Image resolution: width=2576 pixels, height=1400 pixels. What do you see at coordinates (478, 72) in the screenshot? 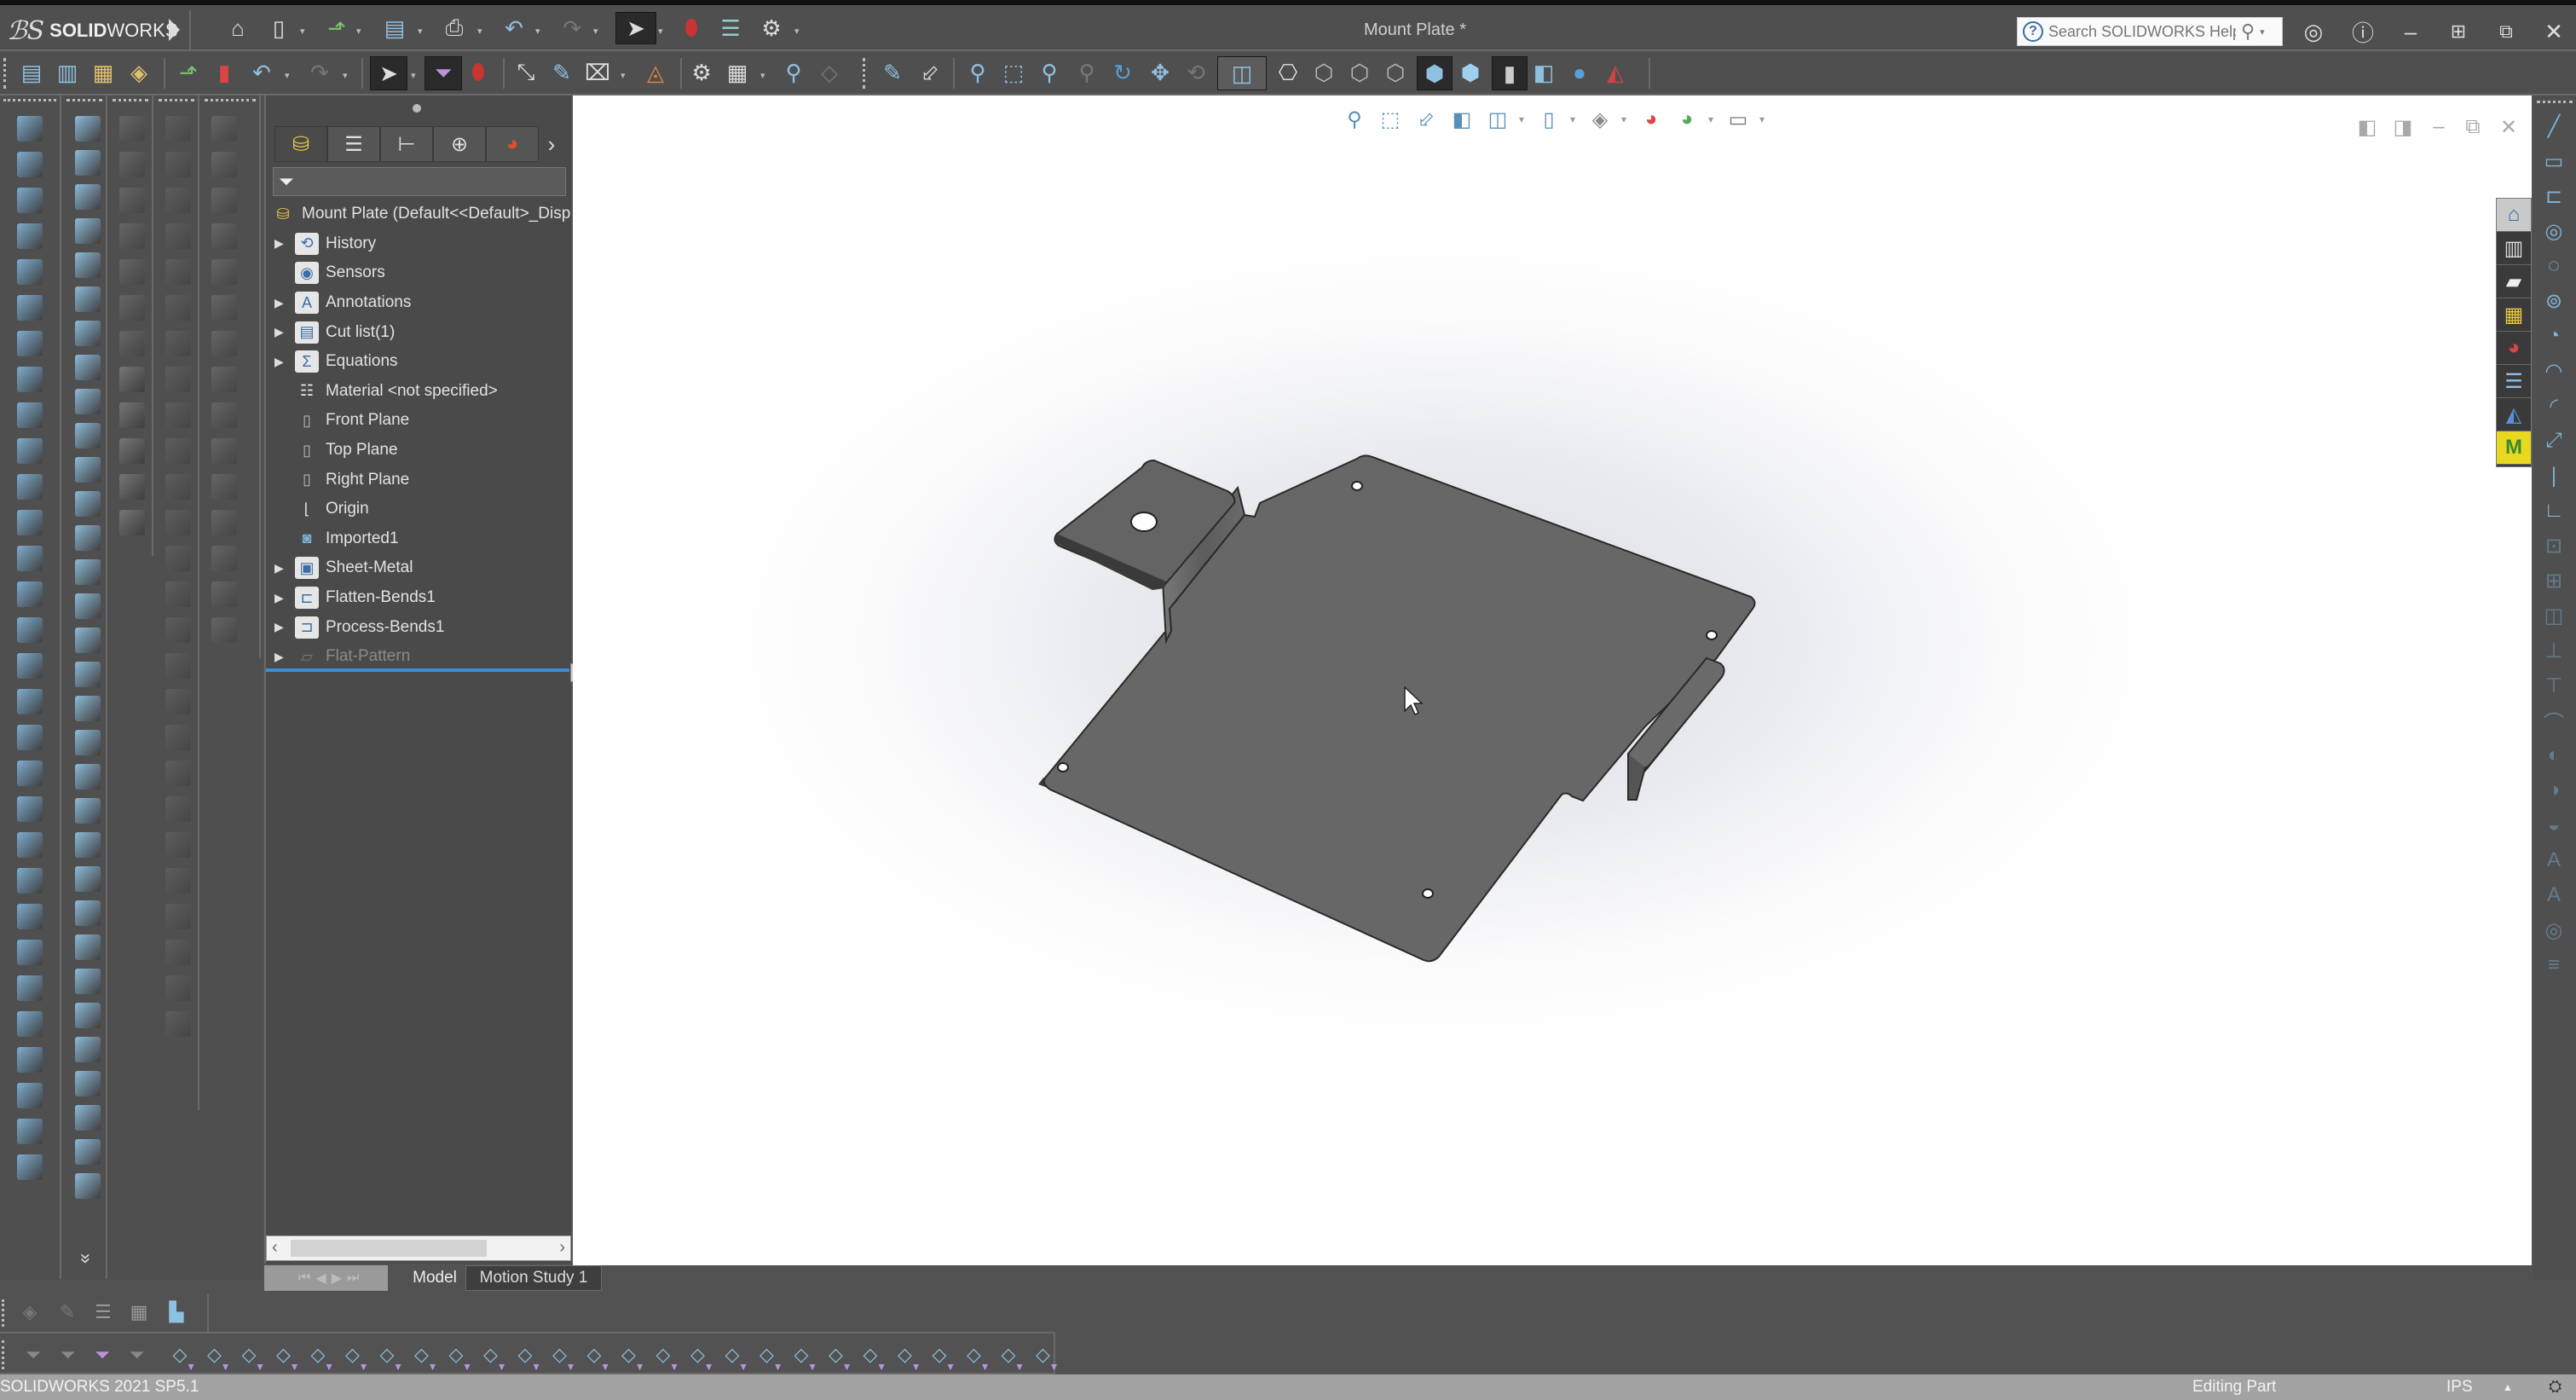
I see `rebuild-icon: ⬮` at bounding box center [478, 72].